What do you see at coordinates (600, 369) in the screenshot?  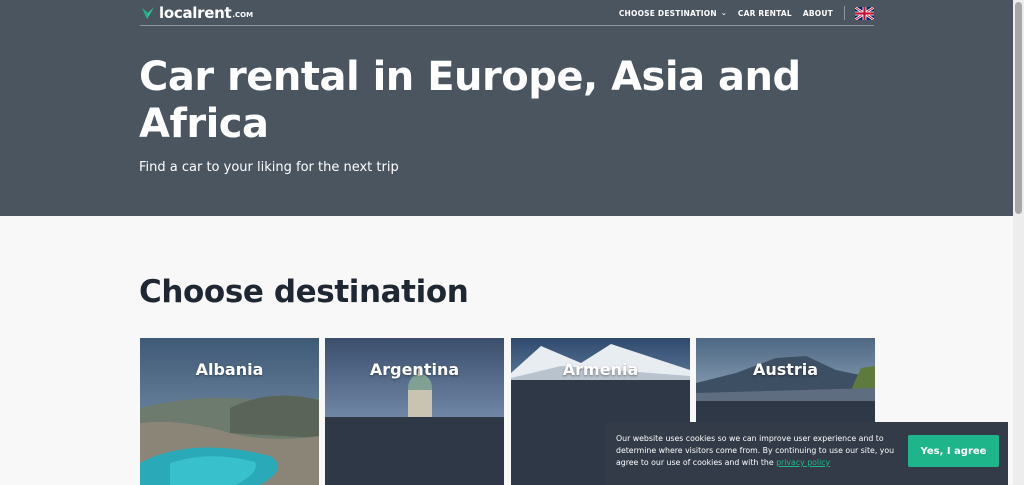 I see `destination-label: Armenia` at bounding box center [600, 369].